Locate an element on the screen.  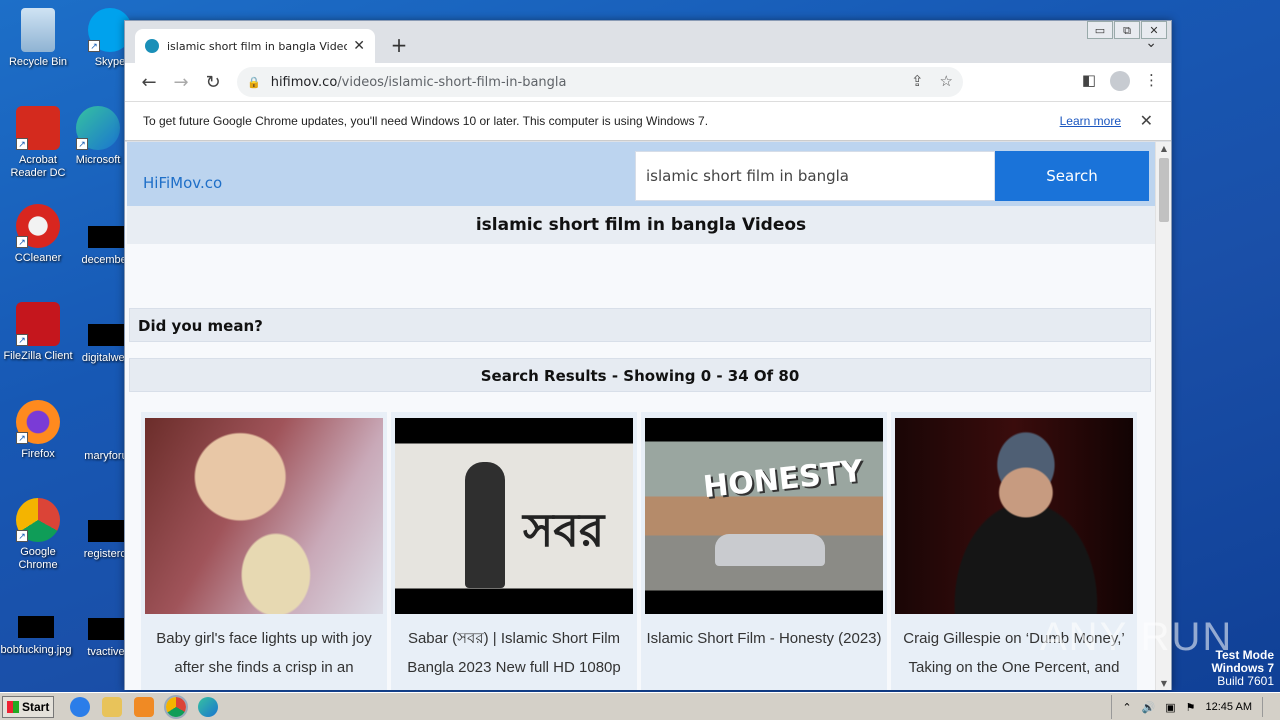
media-player-icon is located at coordinates (144, 706).